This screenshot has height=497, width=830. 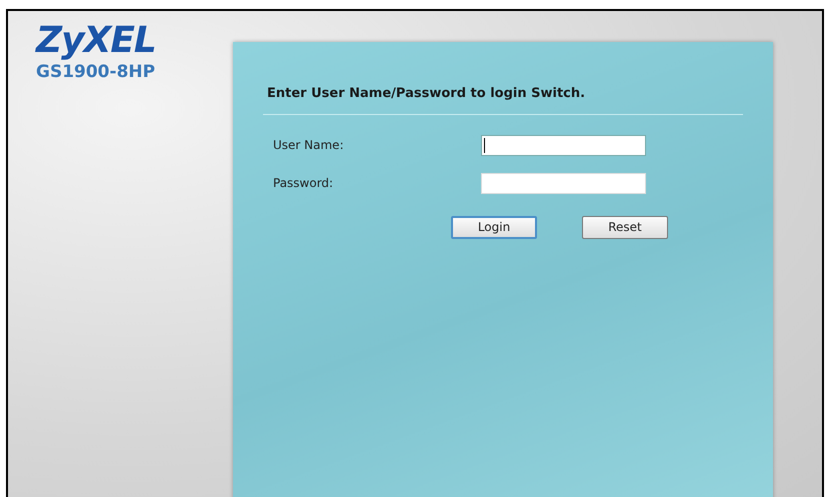 I want to click on text-caret-icon, so click(x=484, y=145).